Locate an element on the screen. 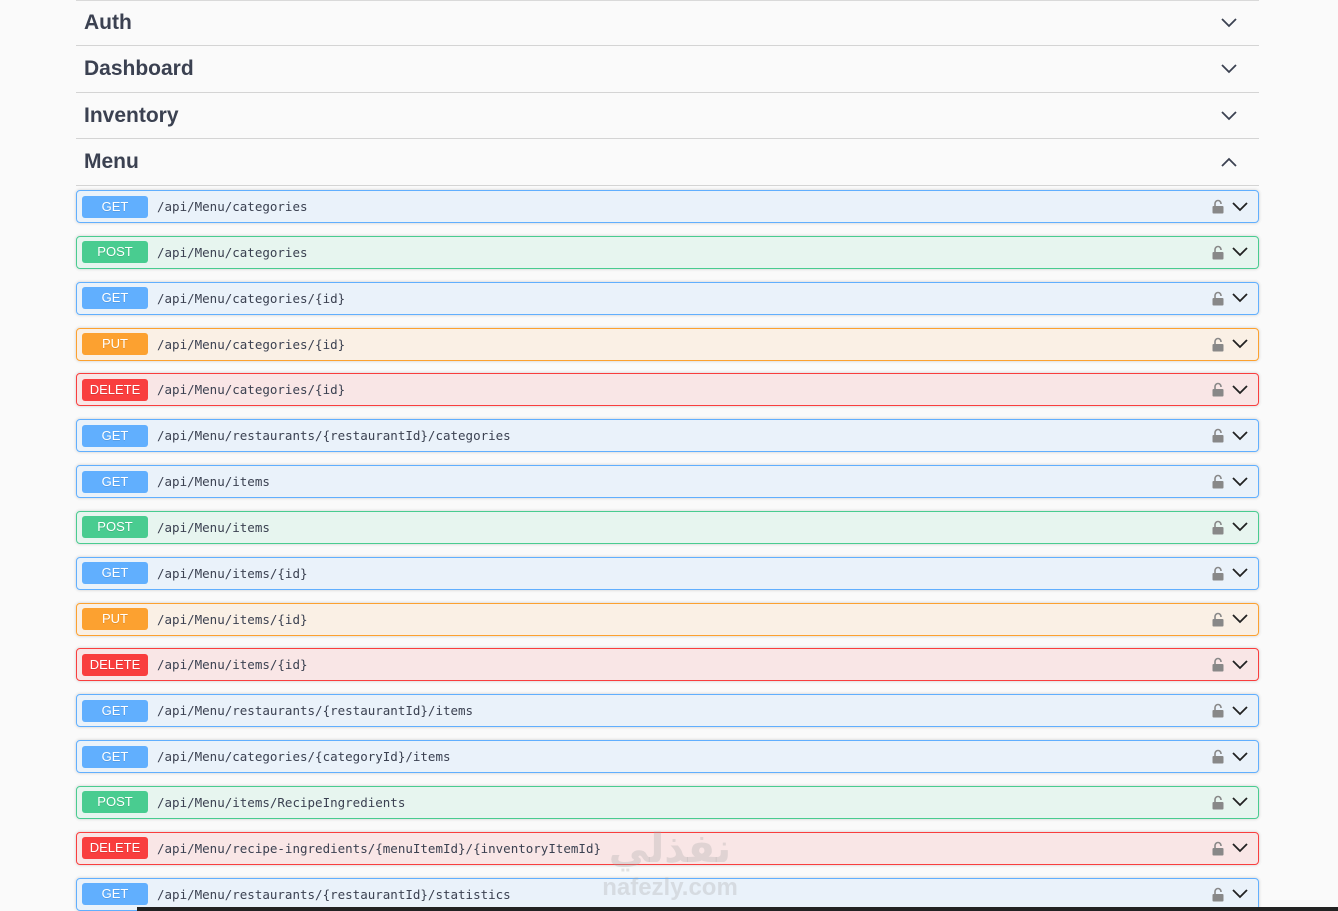 The image size is (1338, 911). operation-post-items: POST /api/Menu/items is located at coordinates (667, 527).